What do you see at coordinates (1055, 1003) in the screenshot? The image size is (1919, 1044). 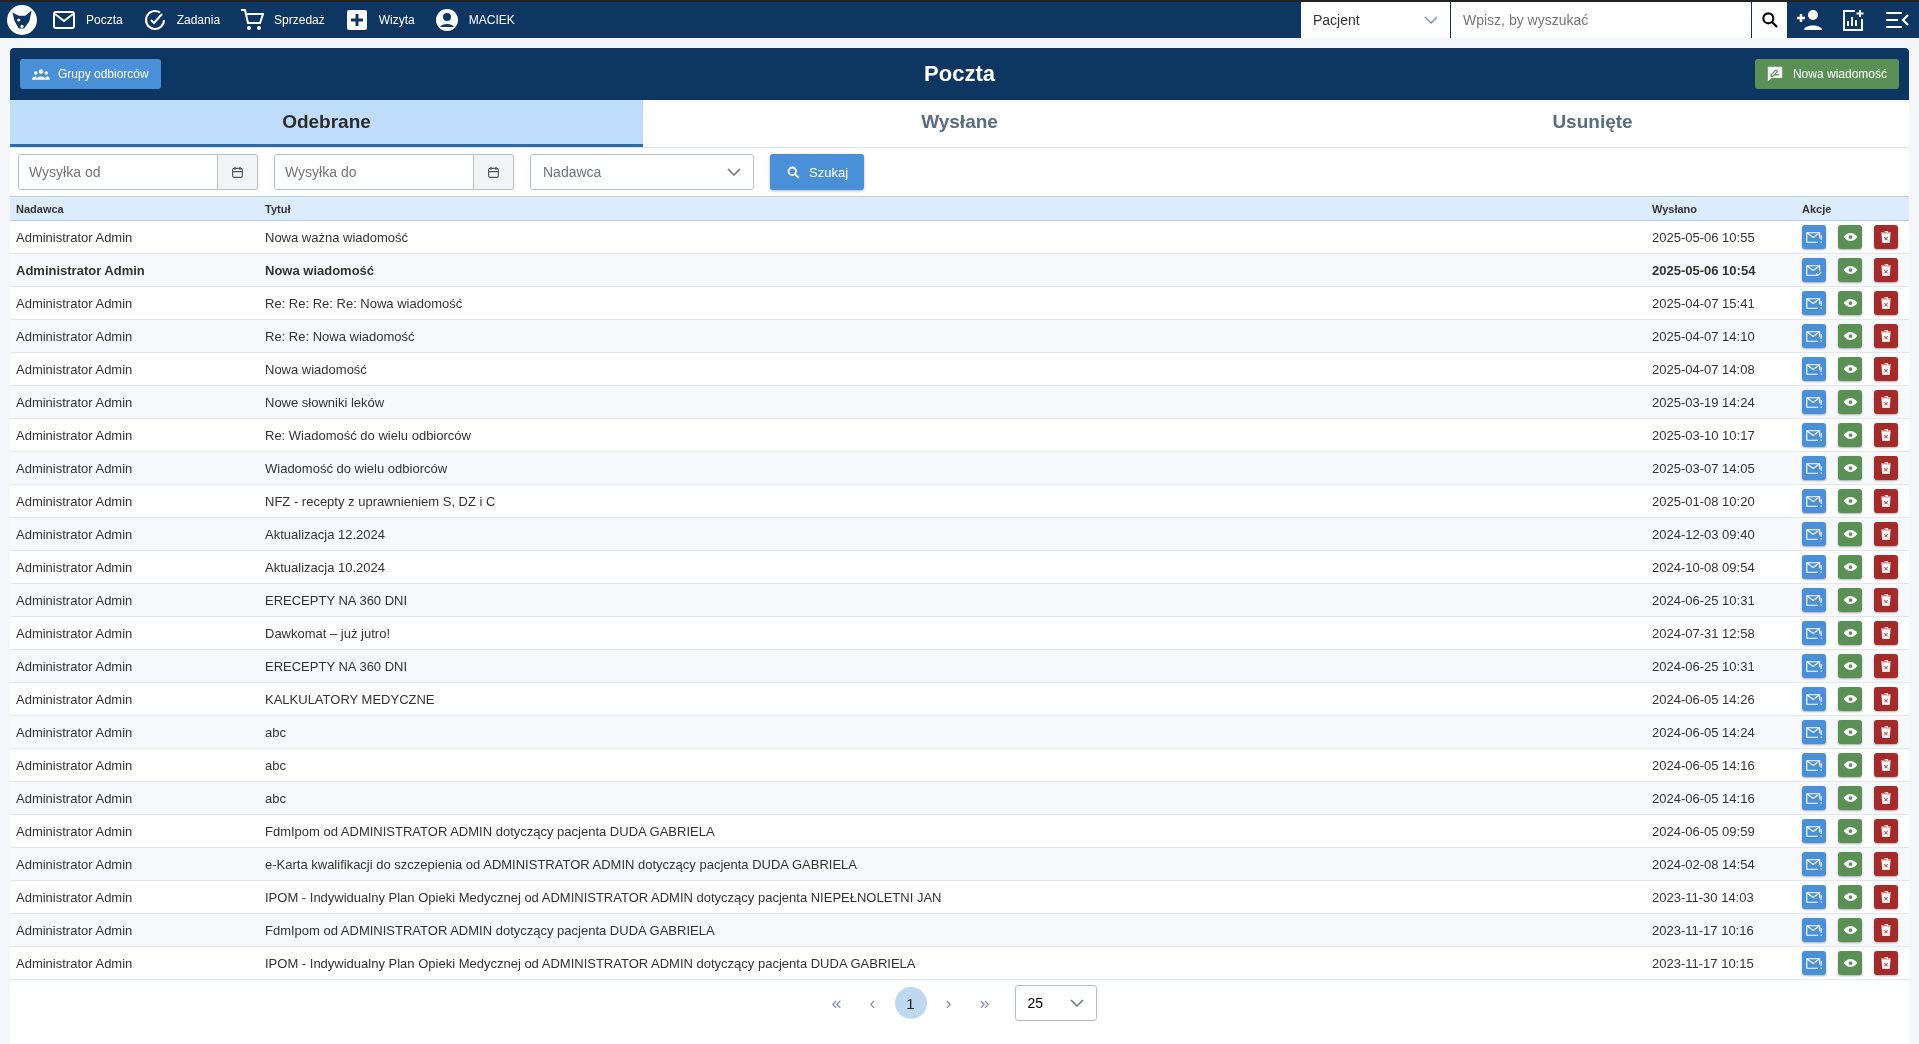 I see `page-size-dropdown: 25` at bounding box center [1055, 1003].